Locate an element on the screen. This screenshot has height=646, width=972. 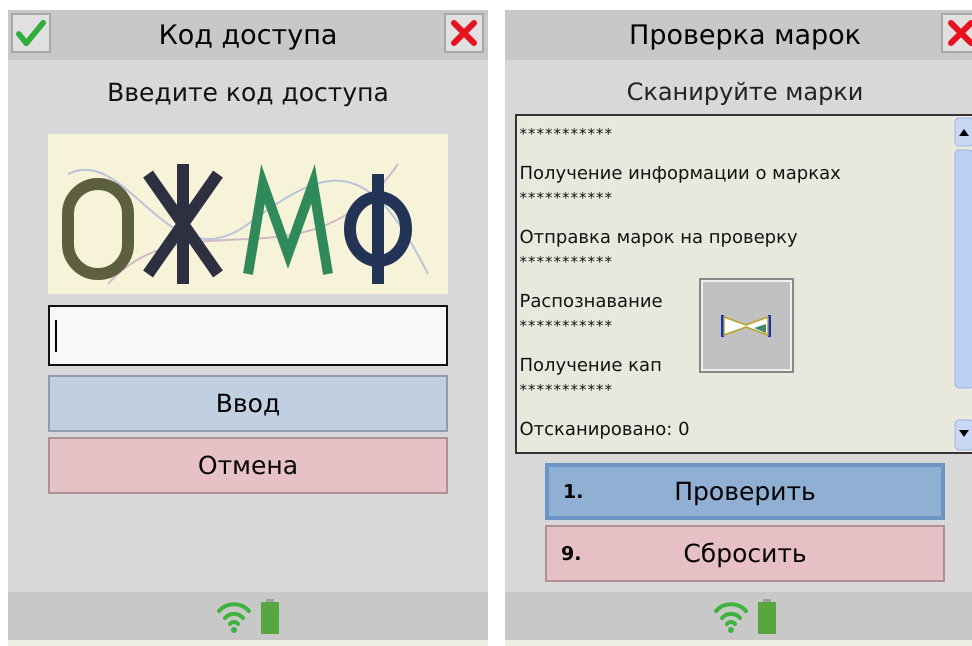
action-button: 1. Проверить is located at coordinates (745, 491).